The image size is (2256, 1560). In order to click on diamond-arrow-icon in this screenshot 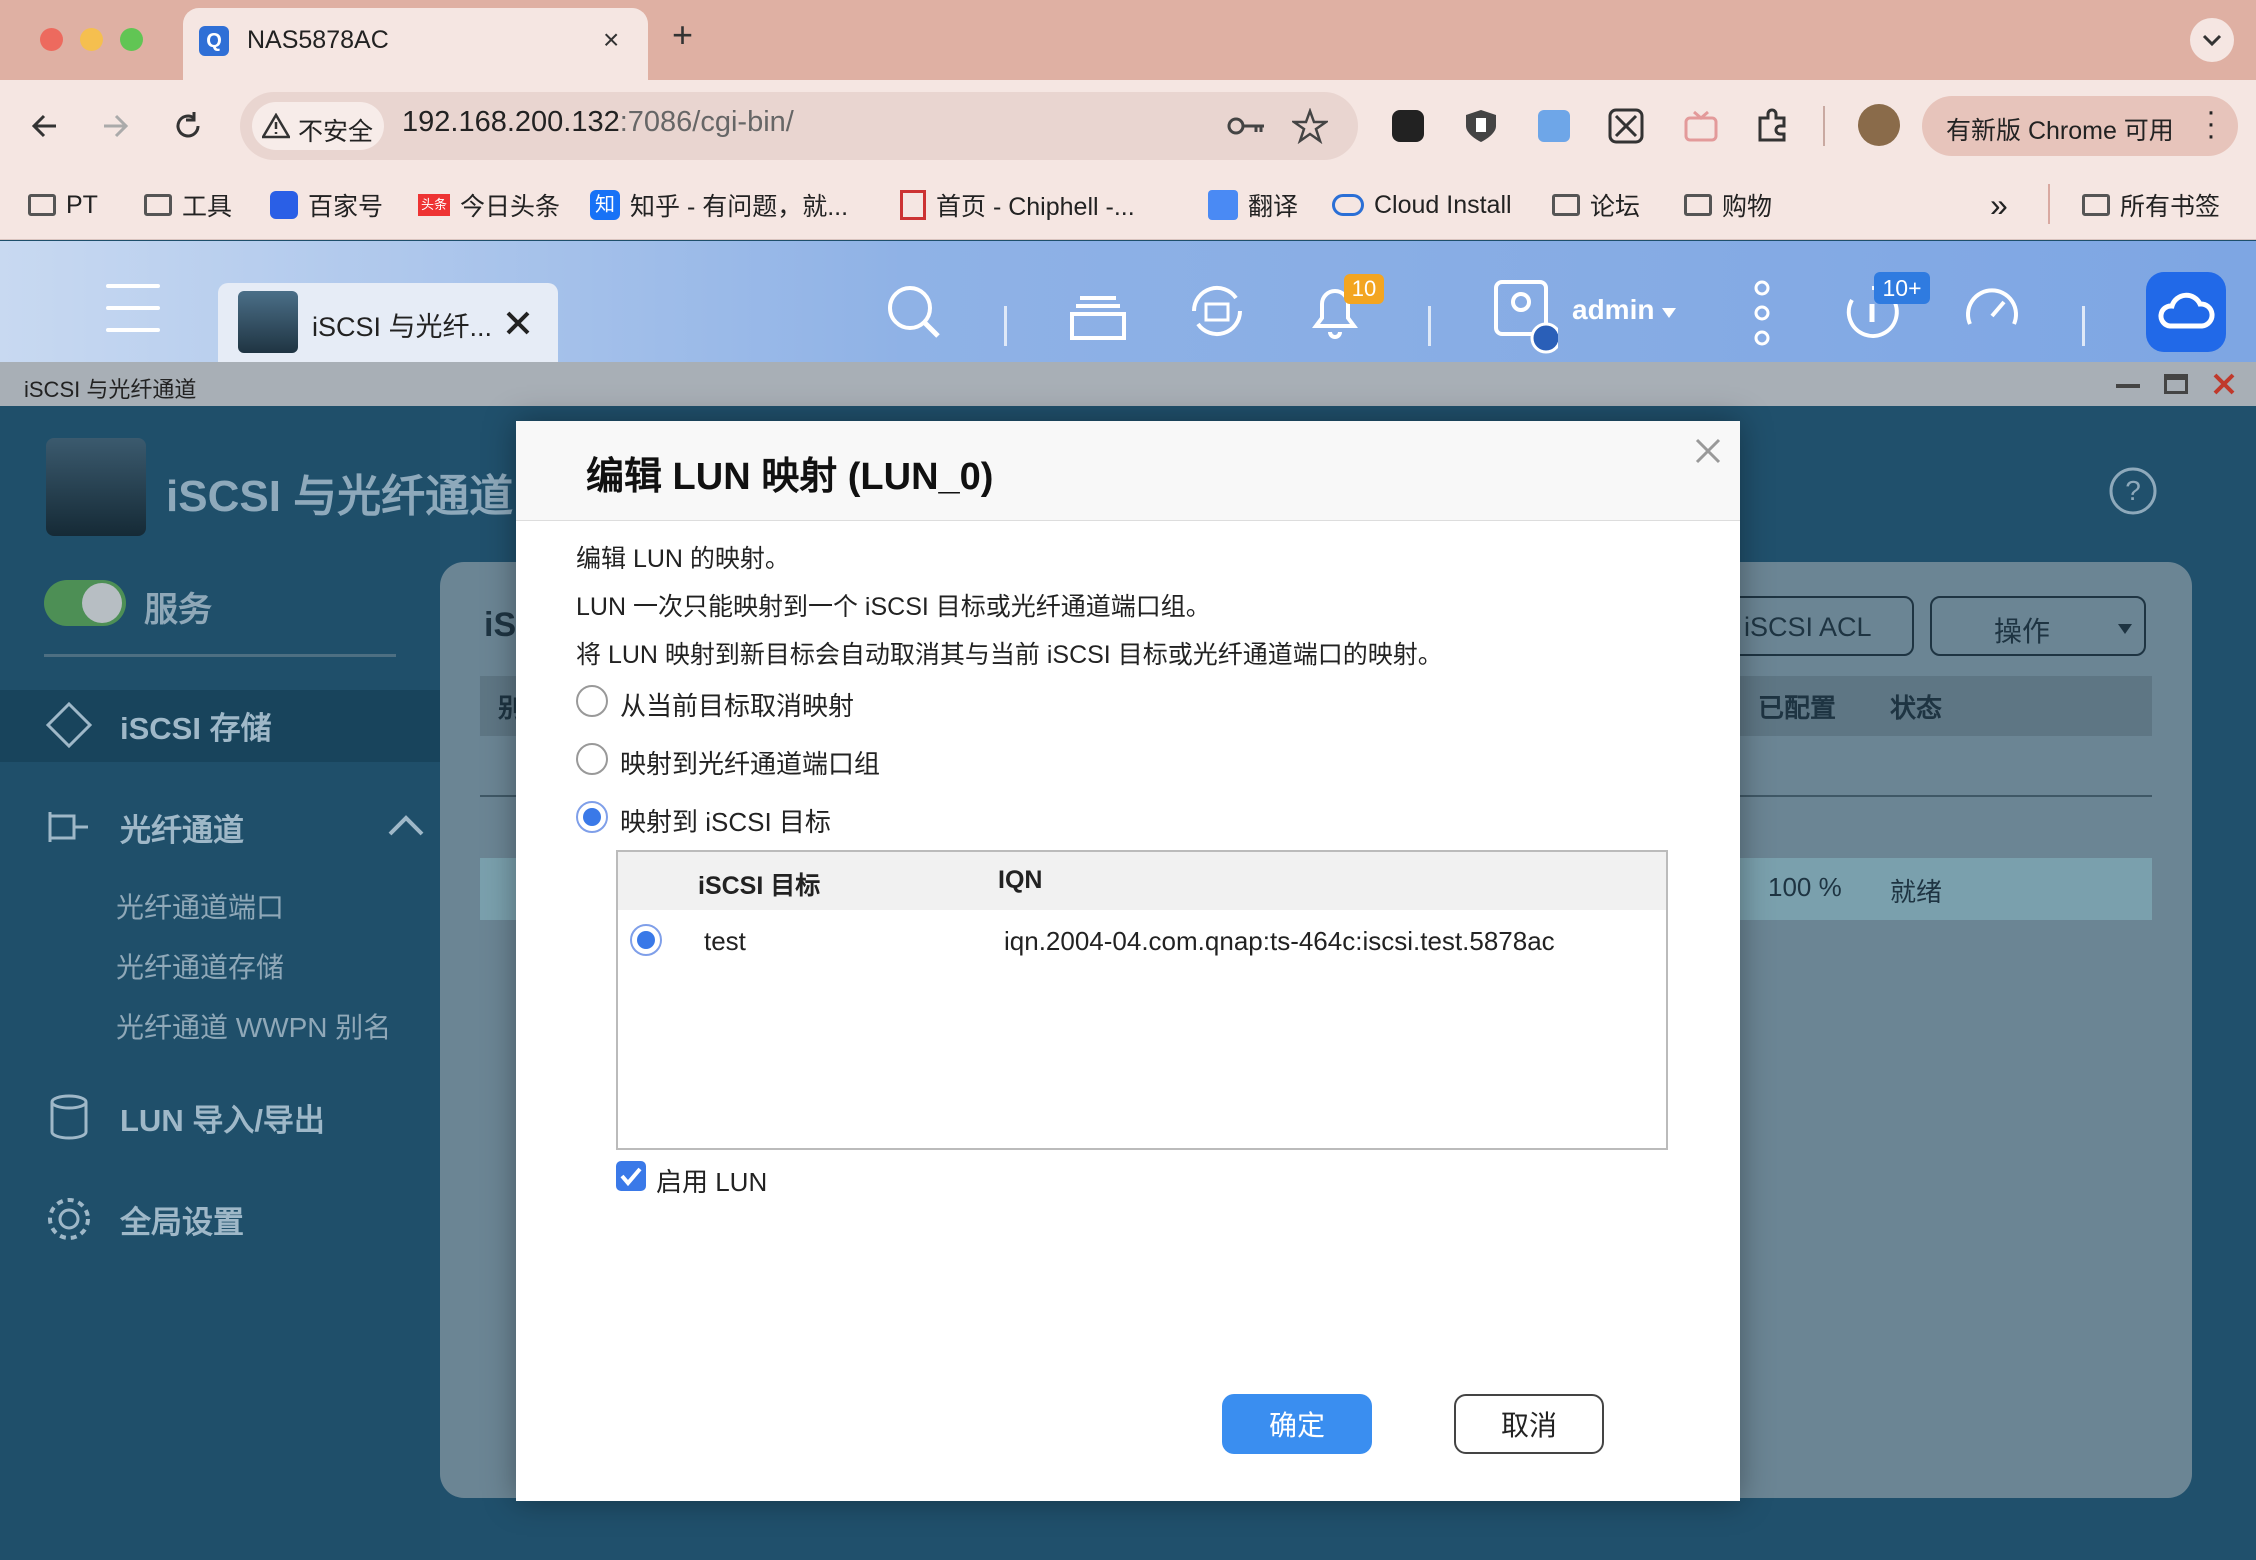, I will do `click(69, 725)`.